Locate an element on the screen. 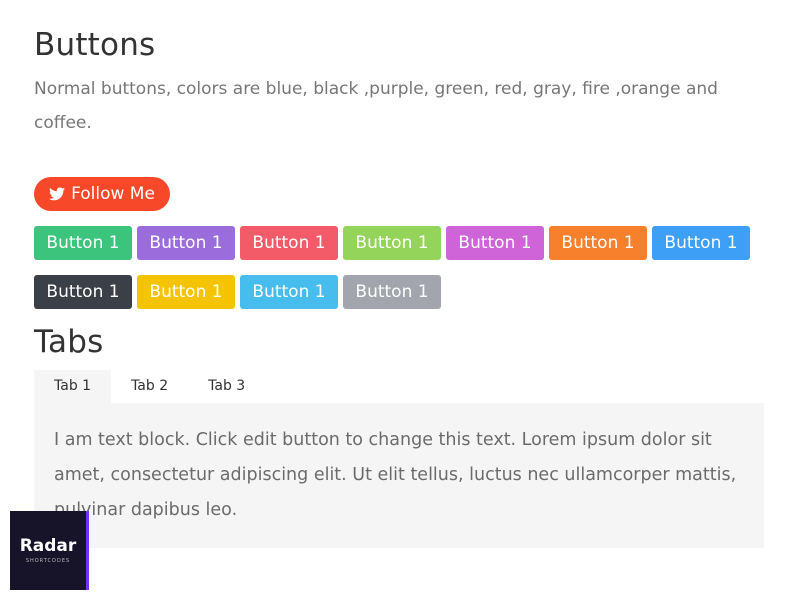 The width and height of the screenshot is (800, 600). logo-name: Radar is located at coordinates (48, 546).